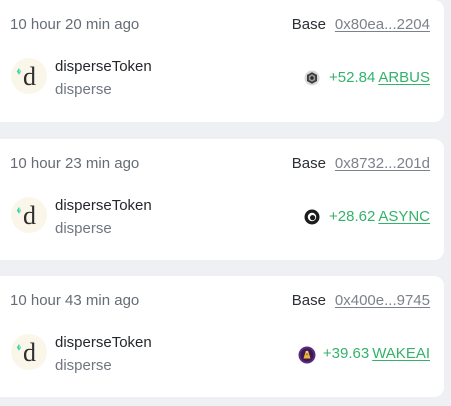 The width and height of the screenshot is (451, 406). I want to click on transaction-hash-link: 0x80ea...2204, so click(382, 25).